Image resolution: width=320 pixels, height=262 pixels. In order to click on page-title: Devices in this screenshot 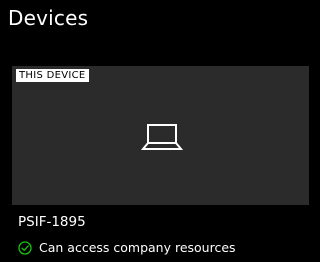, I will do `click(48, 18)`.